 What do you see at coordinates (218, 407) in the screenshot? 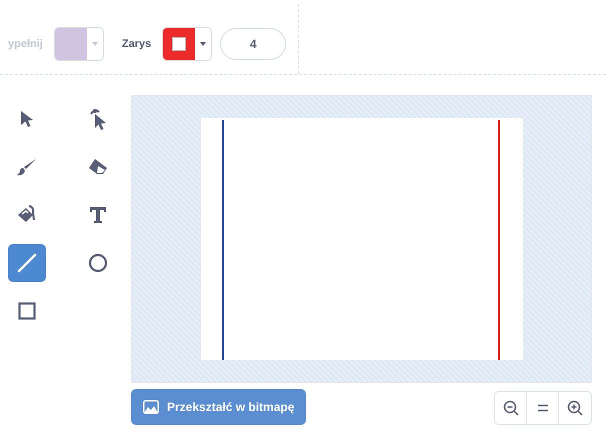
I see `convert-to-bitmap-button: Przekształć w bitmapę` at bounding box center [218, 407].